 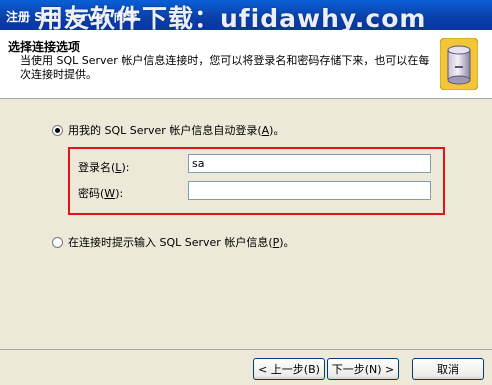 I want to click on auto-login-option: 用我的 SQL Server 帐户信息自动登录(A)。, so click(x=168, y=130).